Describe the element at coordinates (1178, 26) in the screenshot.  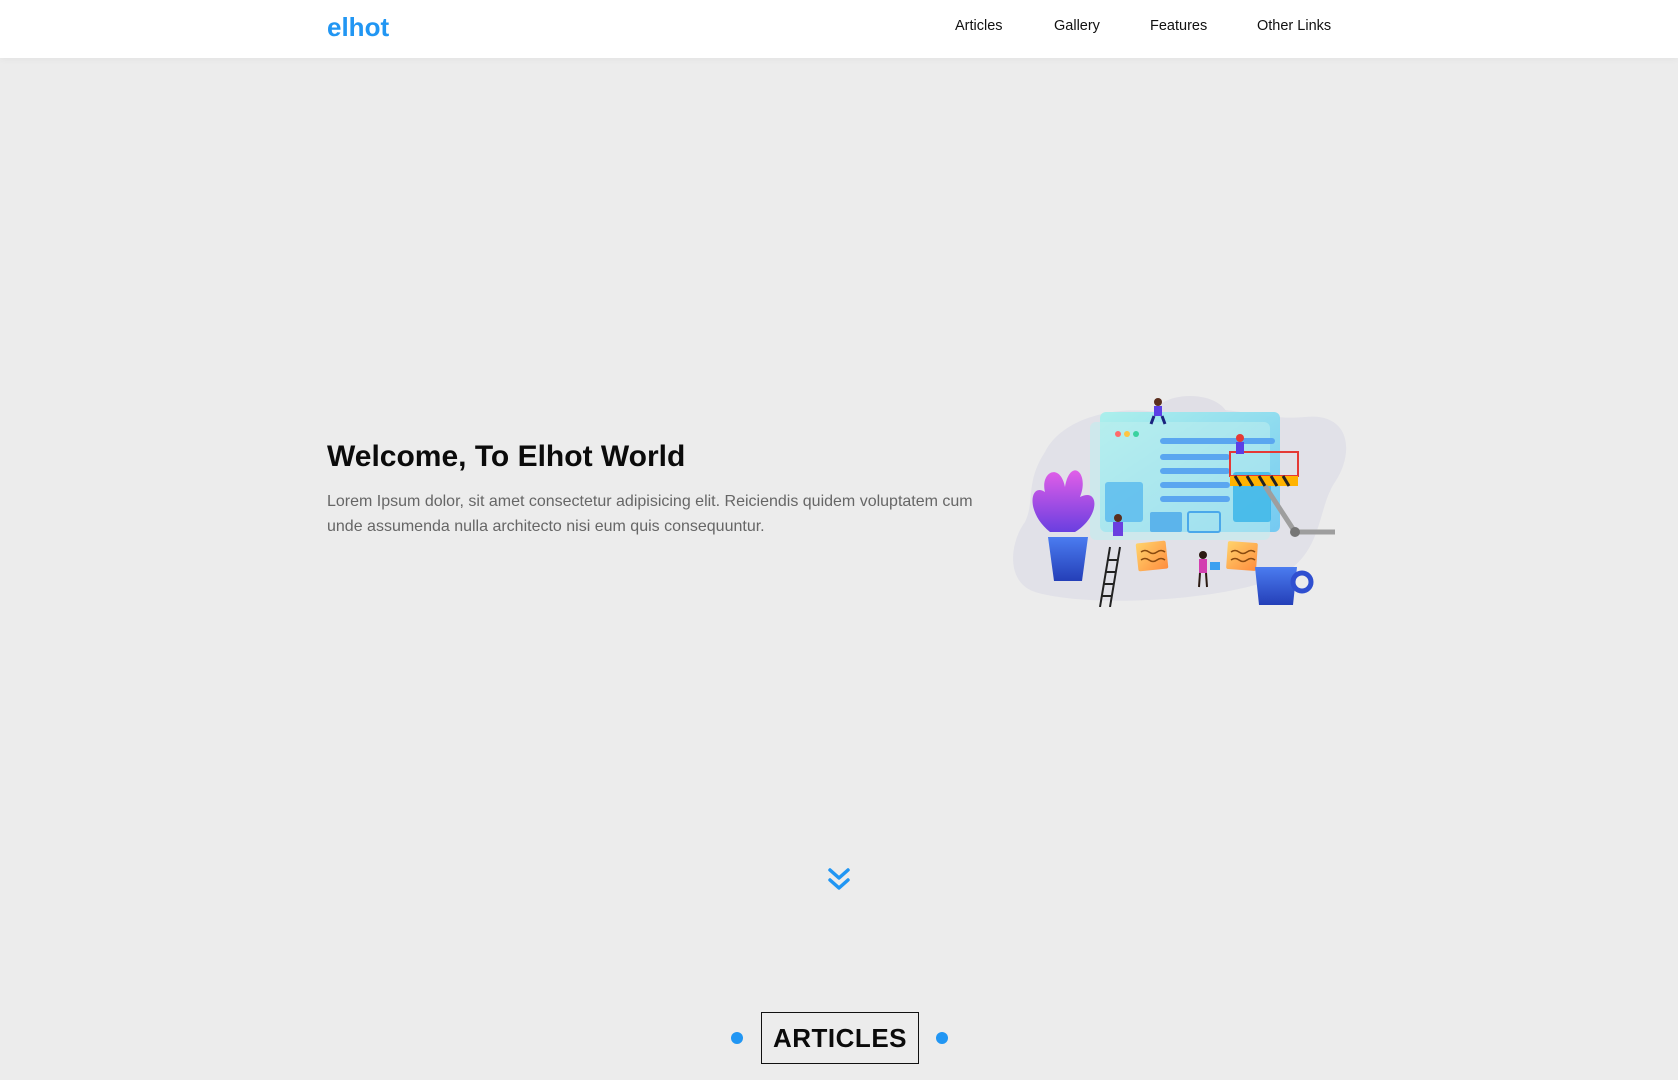
I see `nav-link-features: Features` at that location.